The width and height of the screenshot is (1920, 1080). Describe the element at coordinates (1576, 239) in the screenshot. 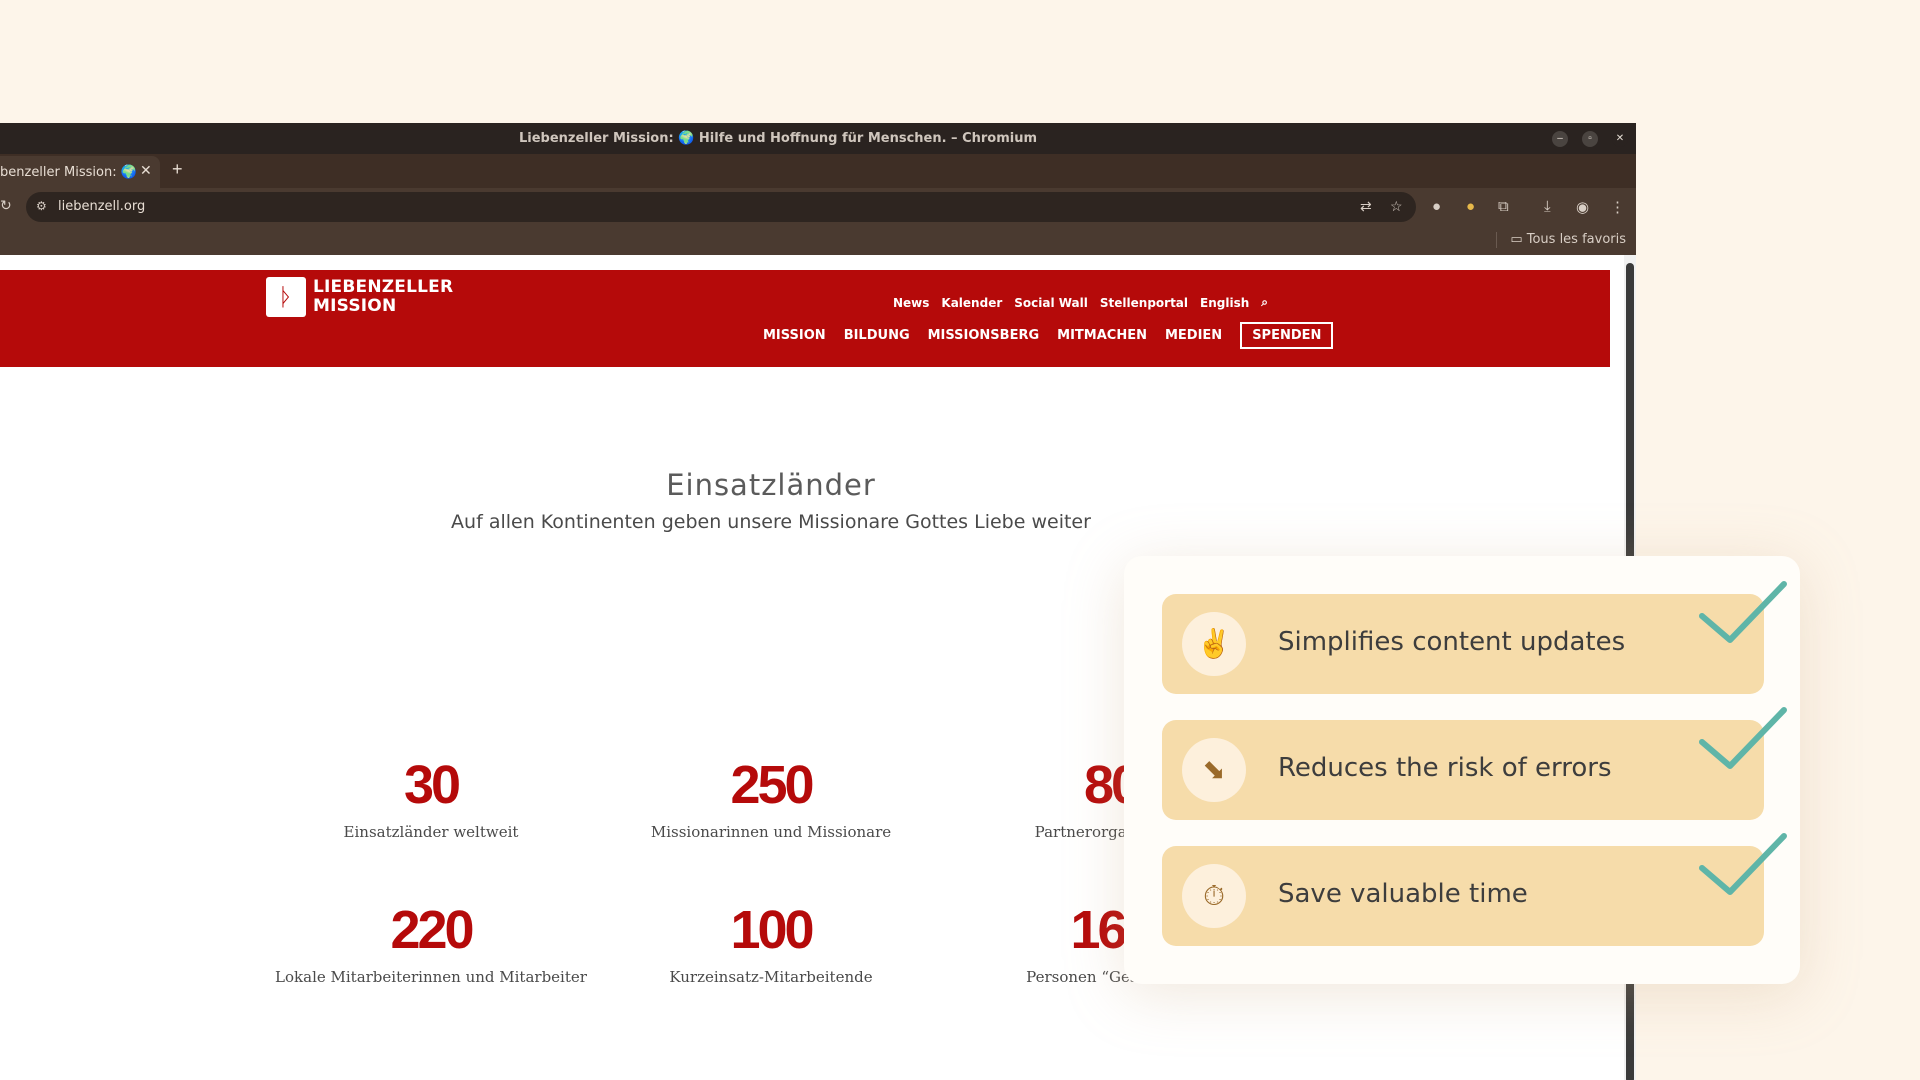

I see `all-bookmarks-label: Tous les favoris` at that location.